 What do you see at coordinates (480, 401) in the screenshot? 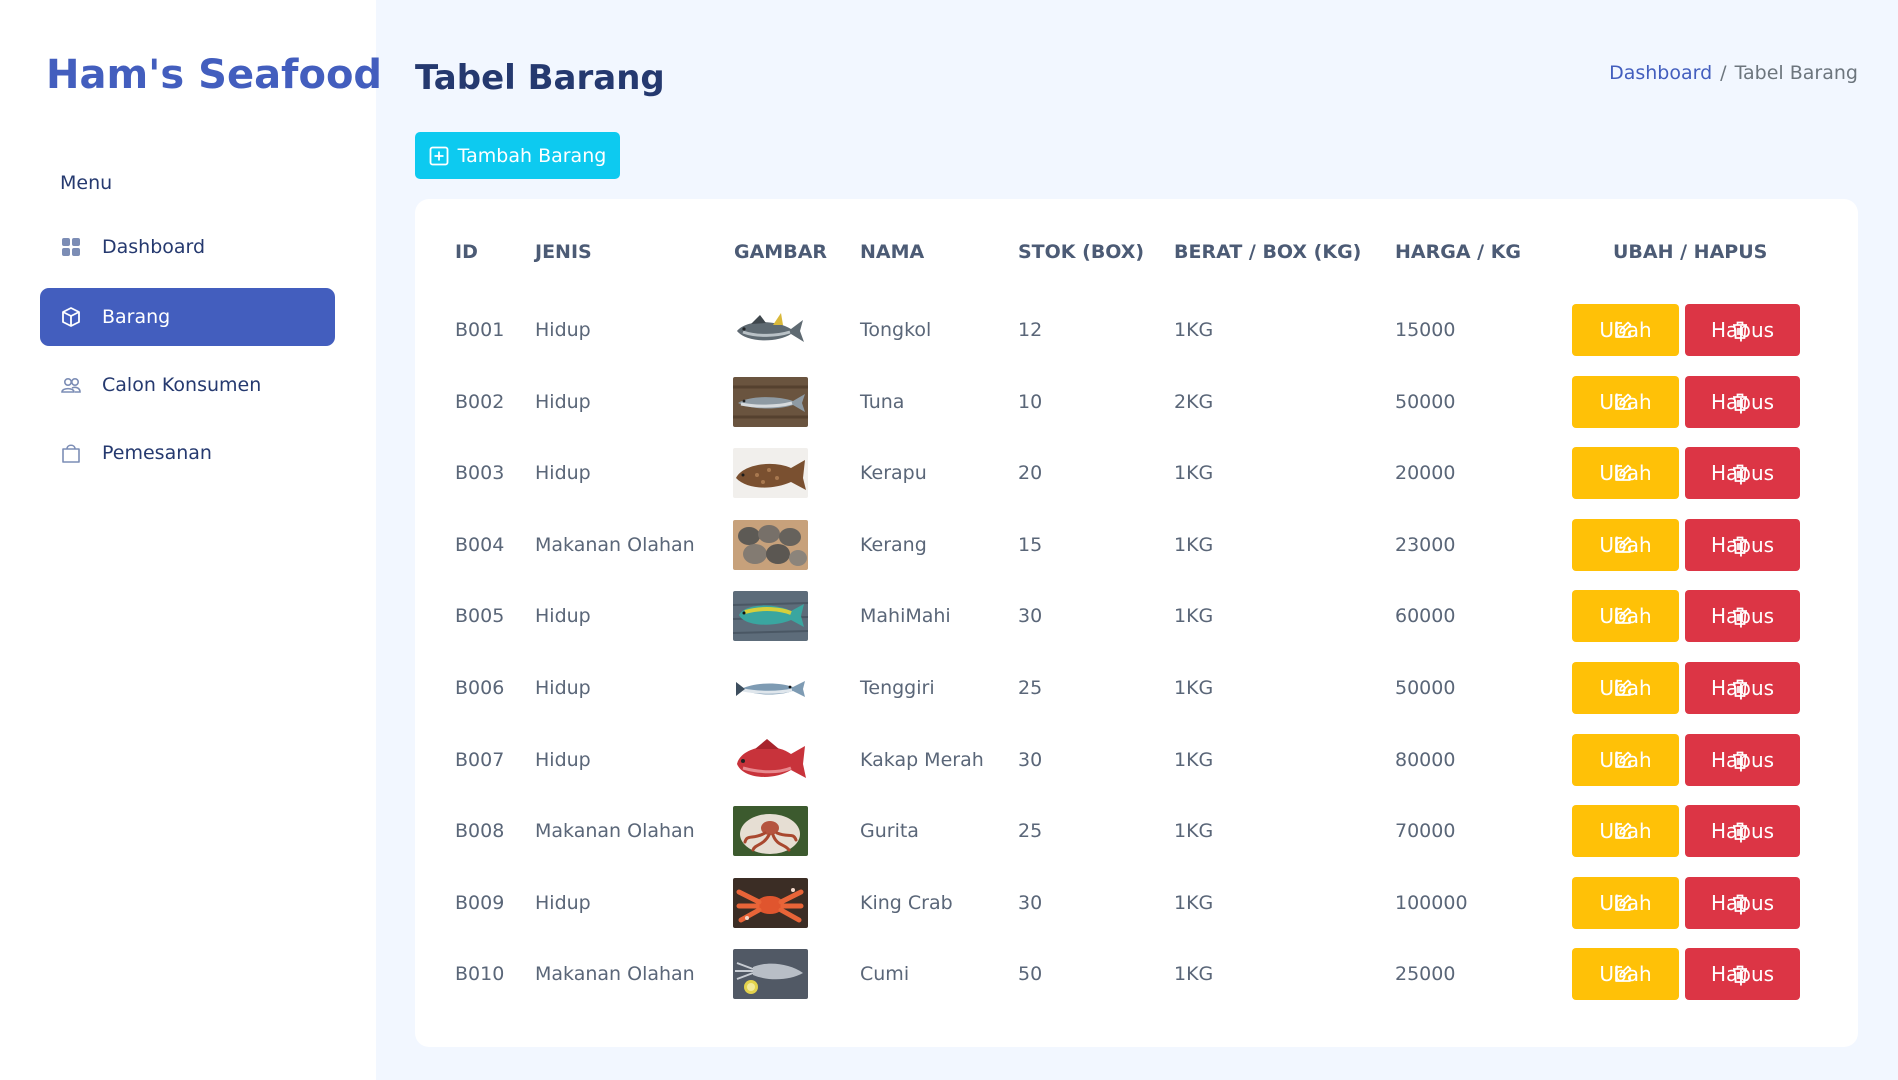
I see `cell-id: B002` at bounding box center [480, 401].